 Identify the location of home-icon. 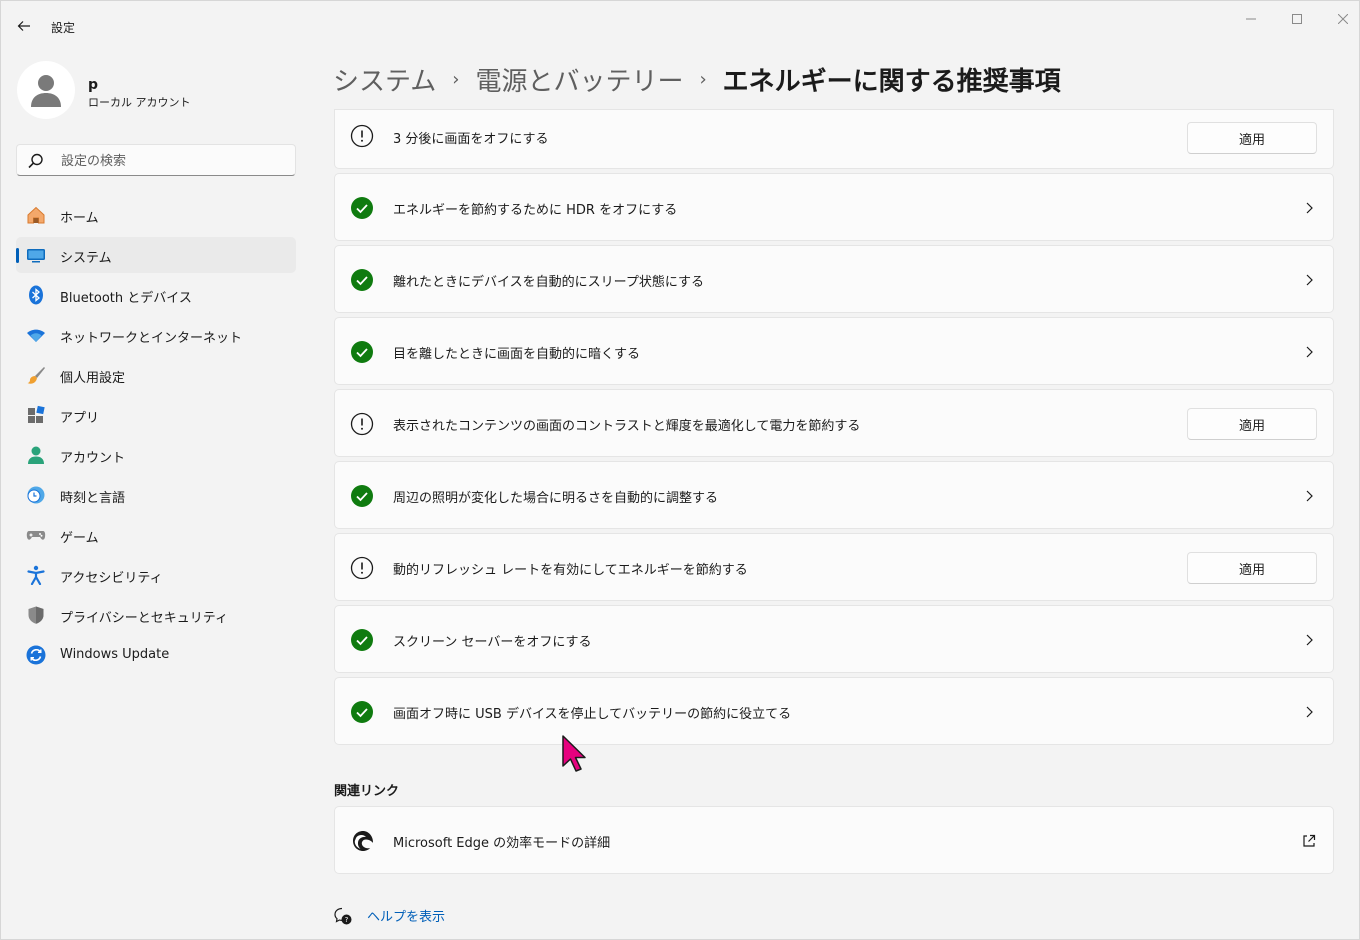
(36, 215).